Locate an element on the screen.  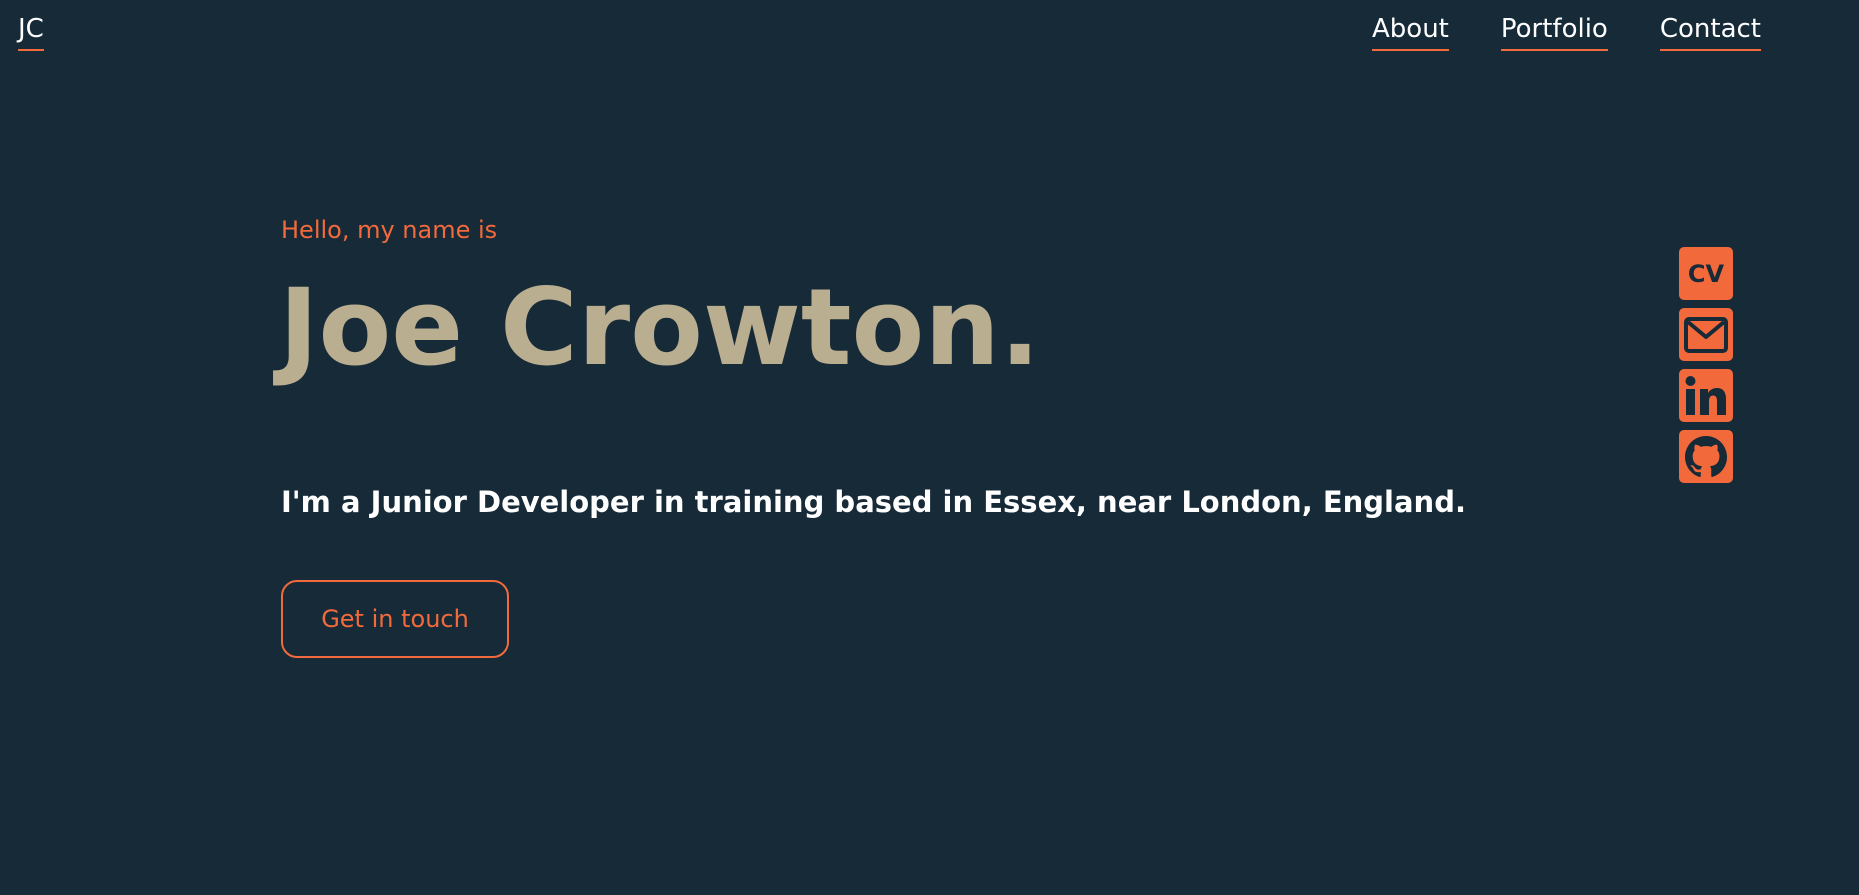
site-logo: JC is located at coordinates (31, 31).